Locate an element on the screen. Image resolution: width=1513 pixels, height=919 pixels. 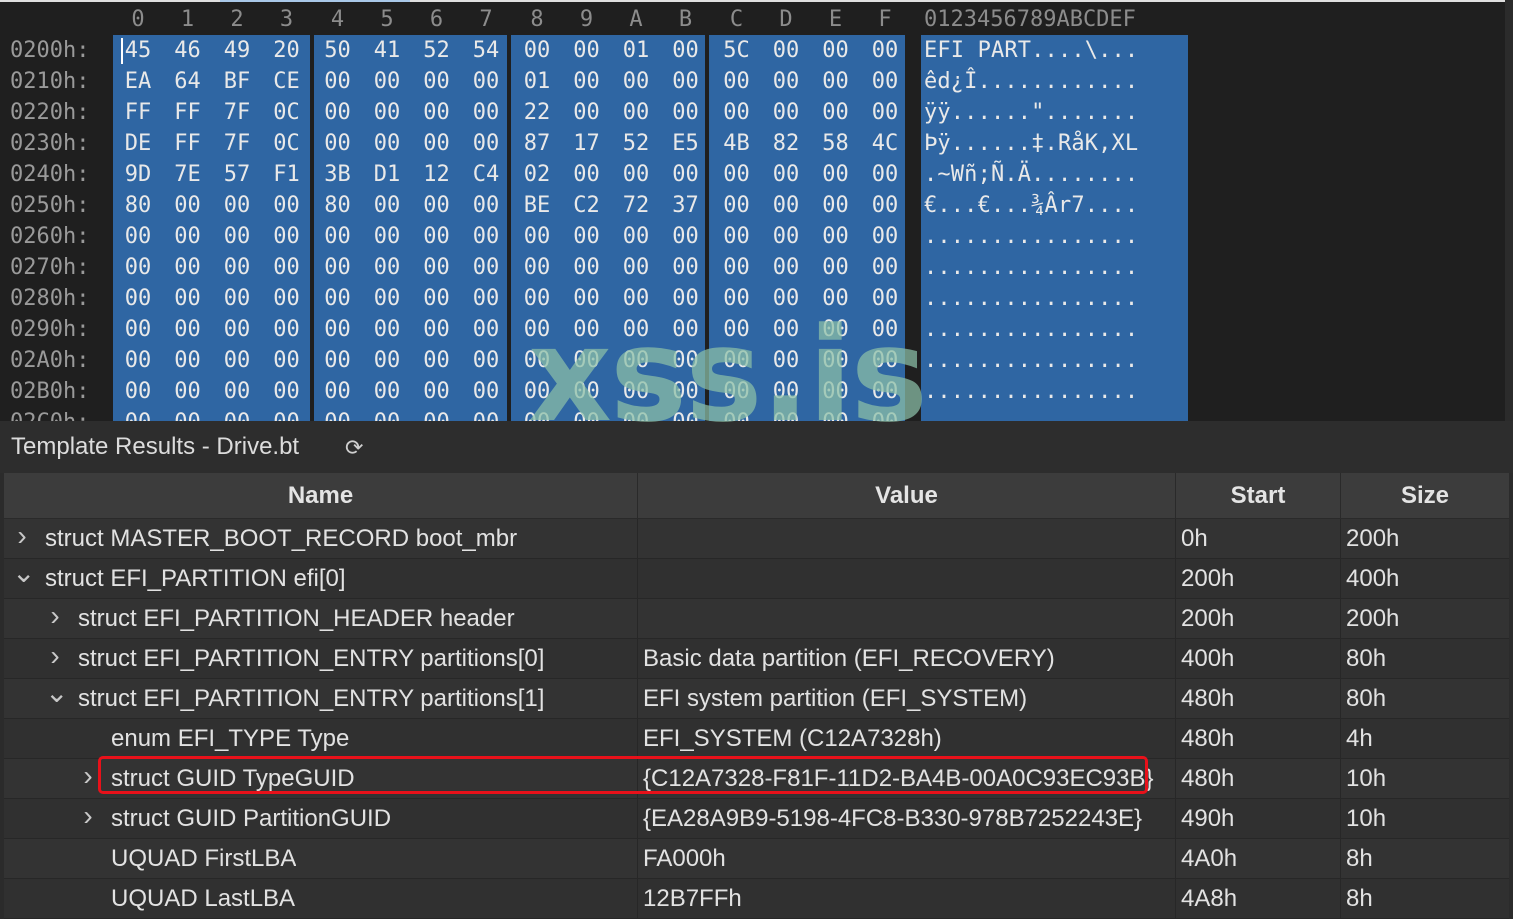
hex-byte: 50 is located at coordinates (338, 50).